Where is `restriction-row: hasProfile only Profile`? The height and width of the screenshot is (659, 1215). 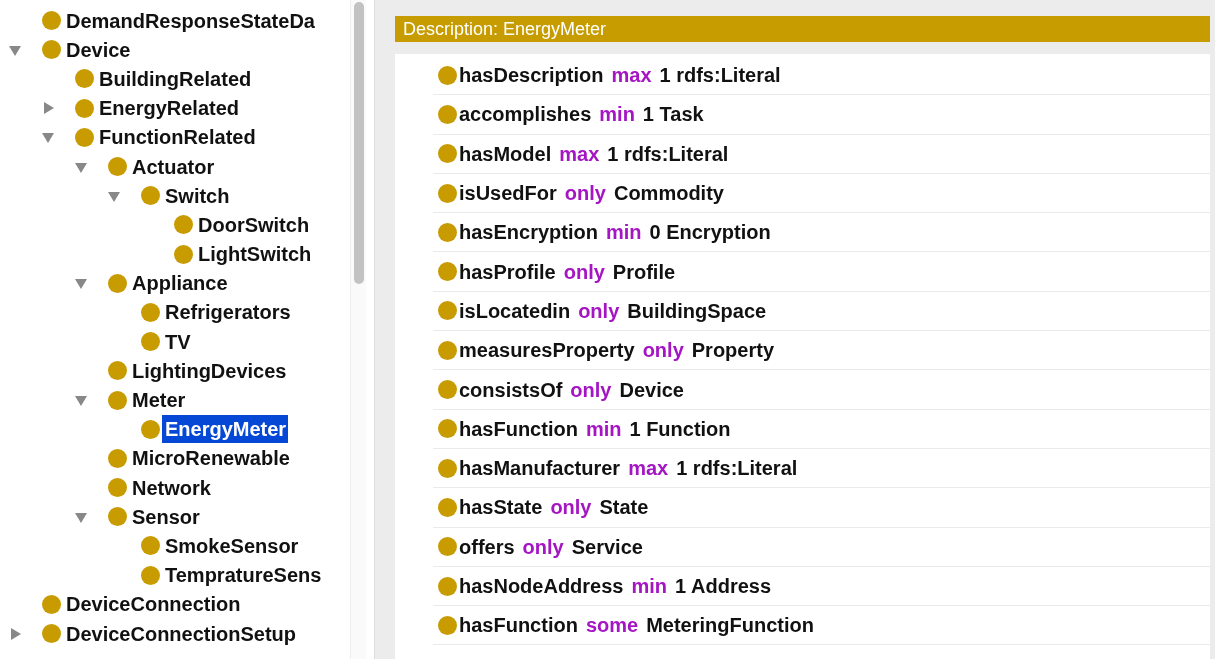
restriction-row: hasProfile only Profile is located at coordinates (821, 272).